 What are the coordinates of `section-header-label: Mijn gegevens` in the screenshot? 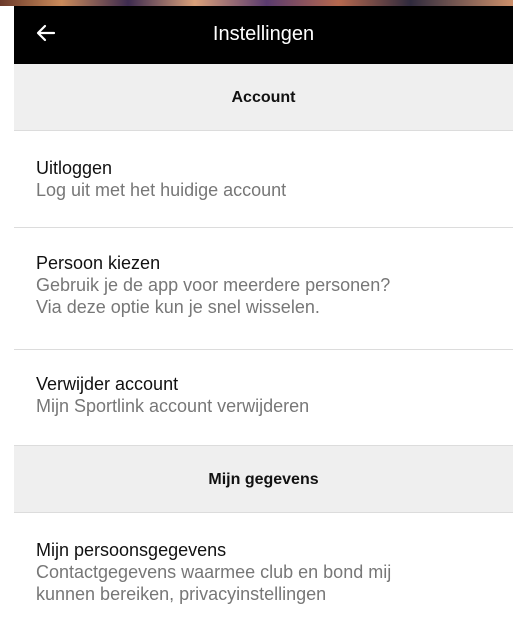 It's located at (263, 479).